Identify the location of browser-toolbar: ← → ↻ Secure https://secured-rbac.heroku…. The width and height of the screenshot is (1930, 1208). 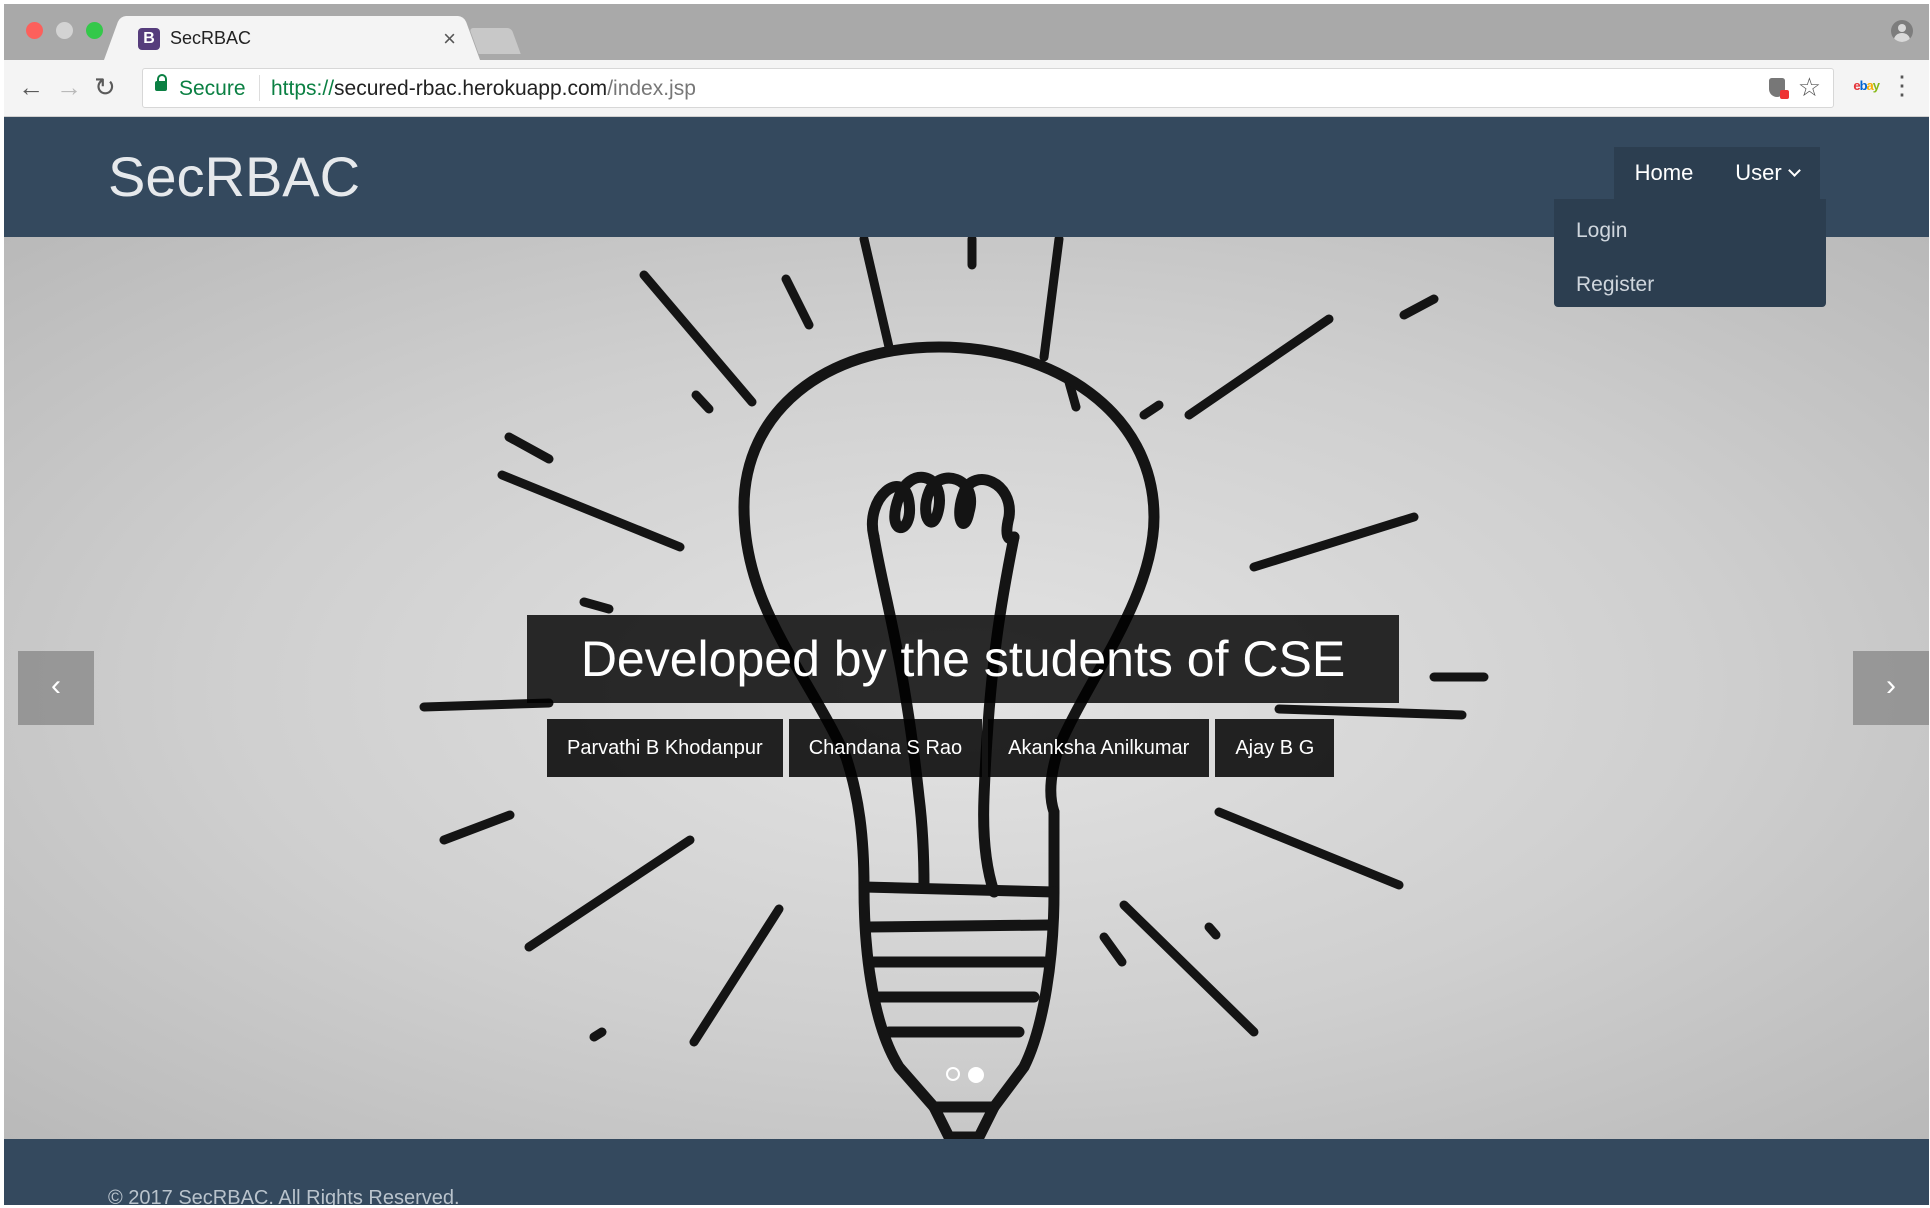
(966, 88).